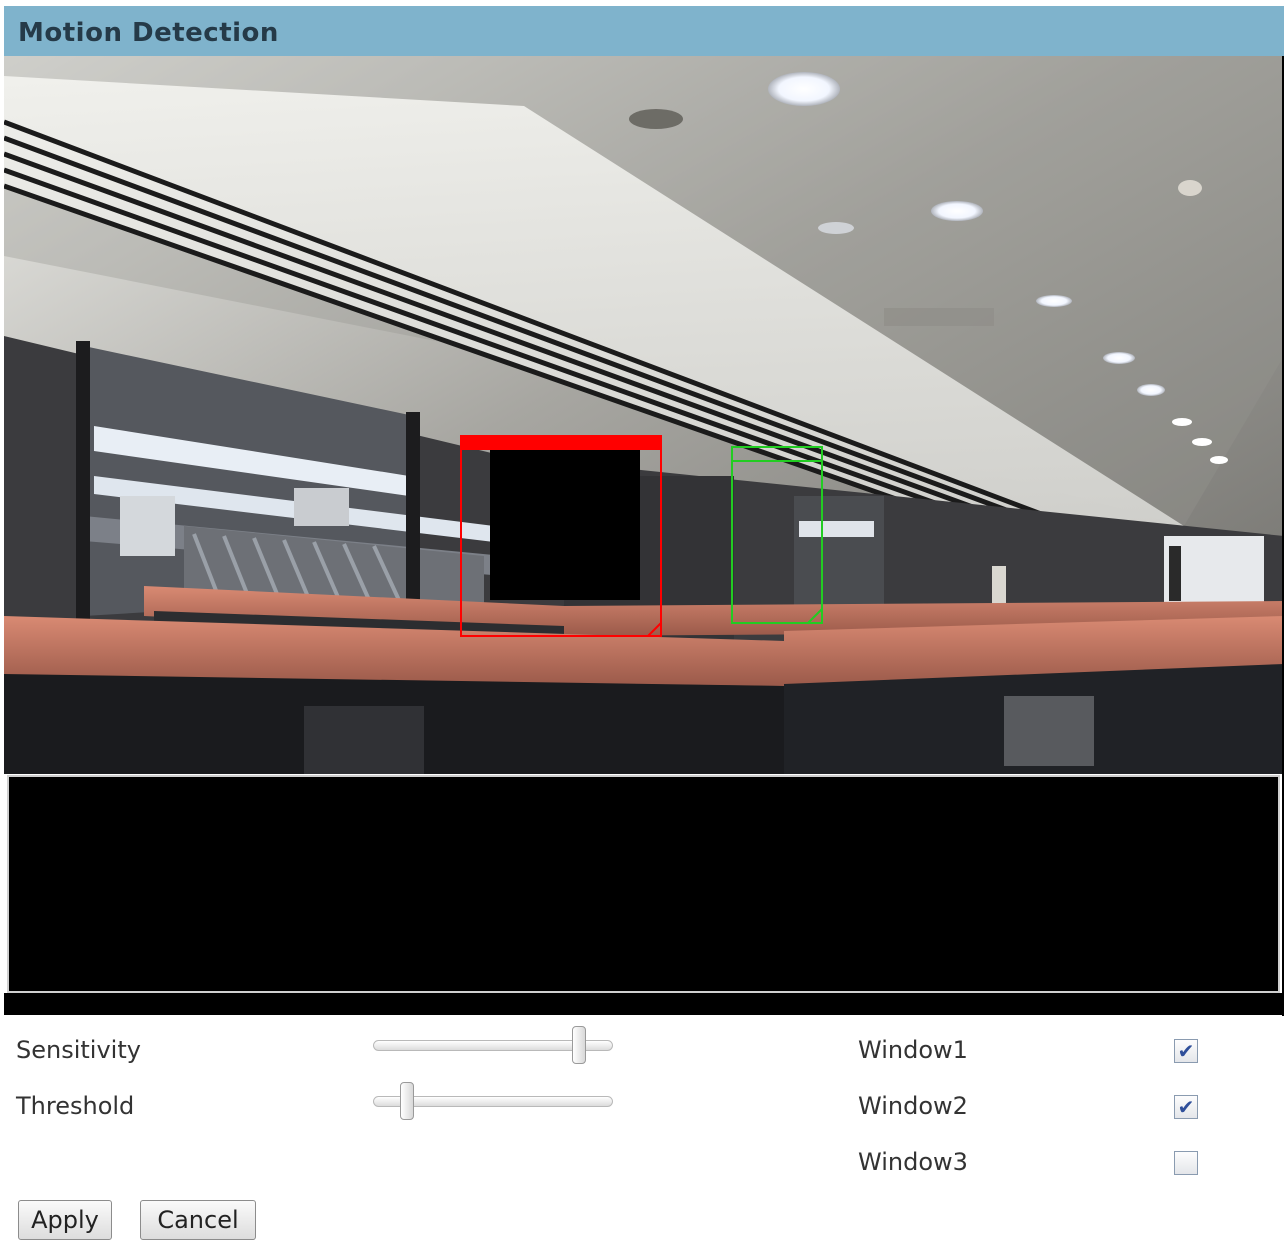  Describe the element at coordinates (644, 31) in the screenshot. I see `title-bar: Motion Detection` at that location.